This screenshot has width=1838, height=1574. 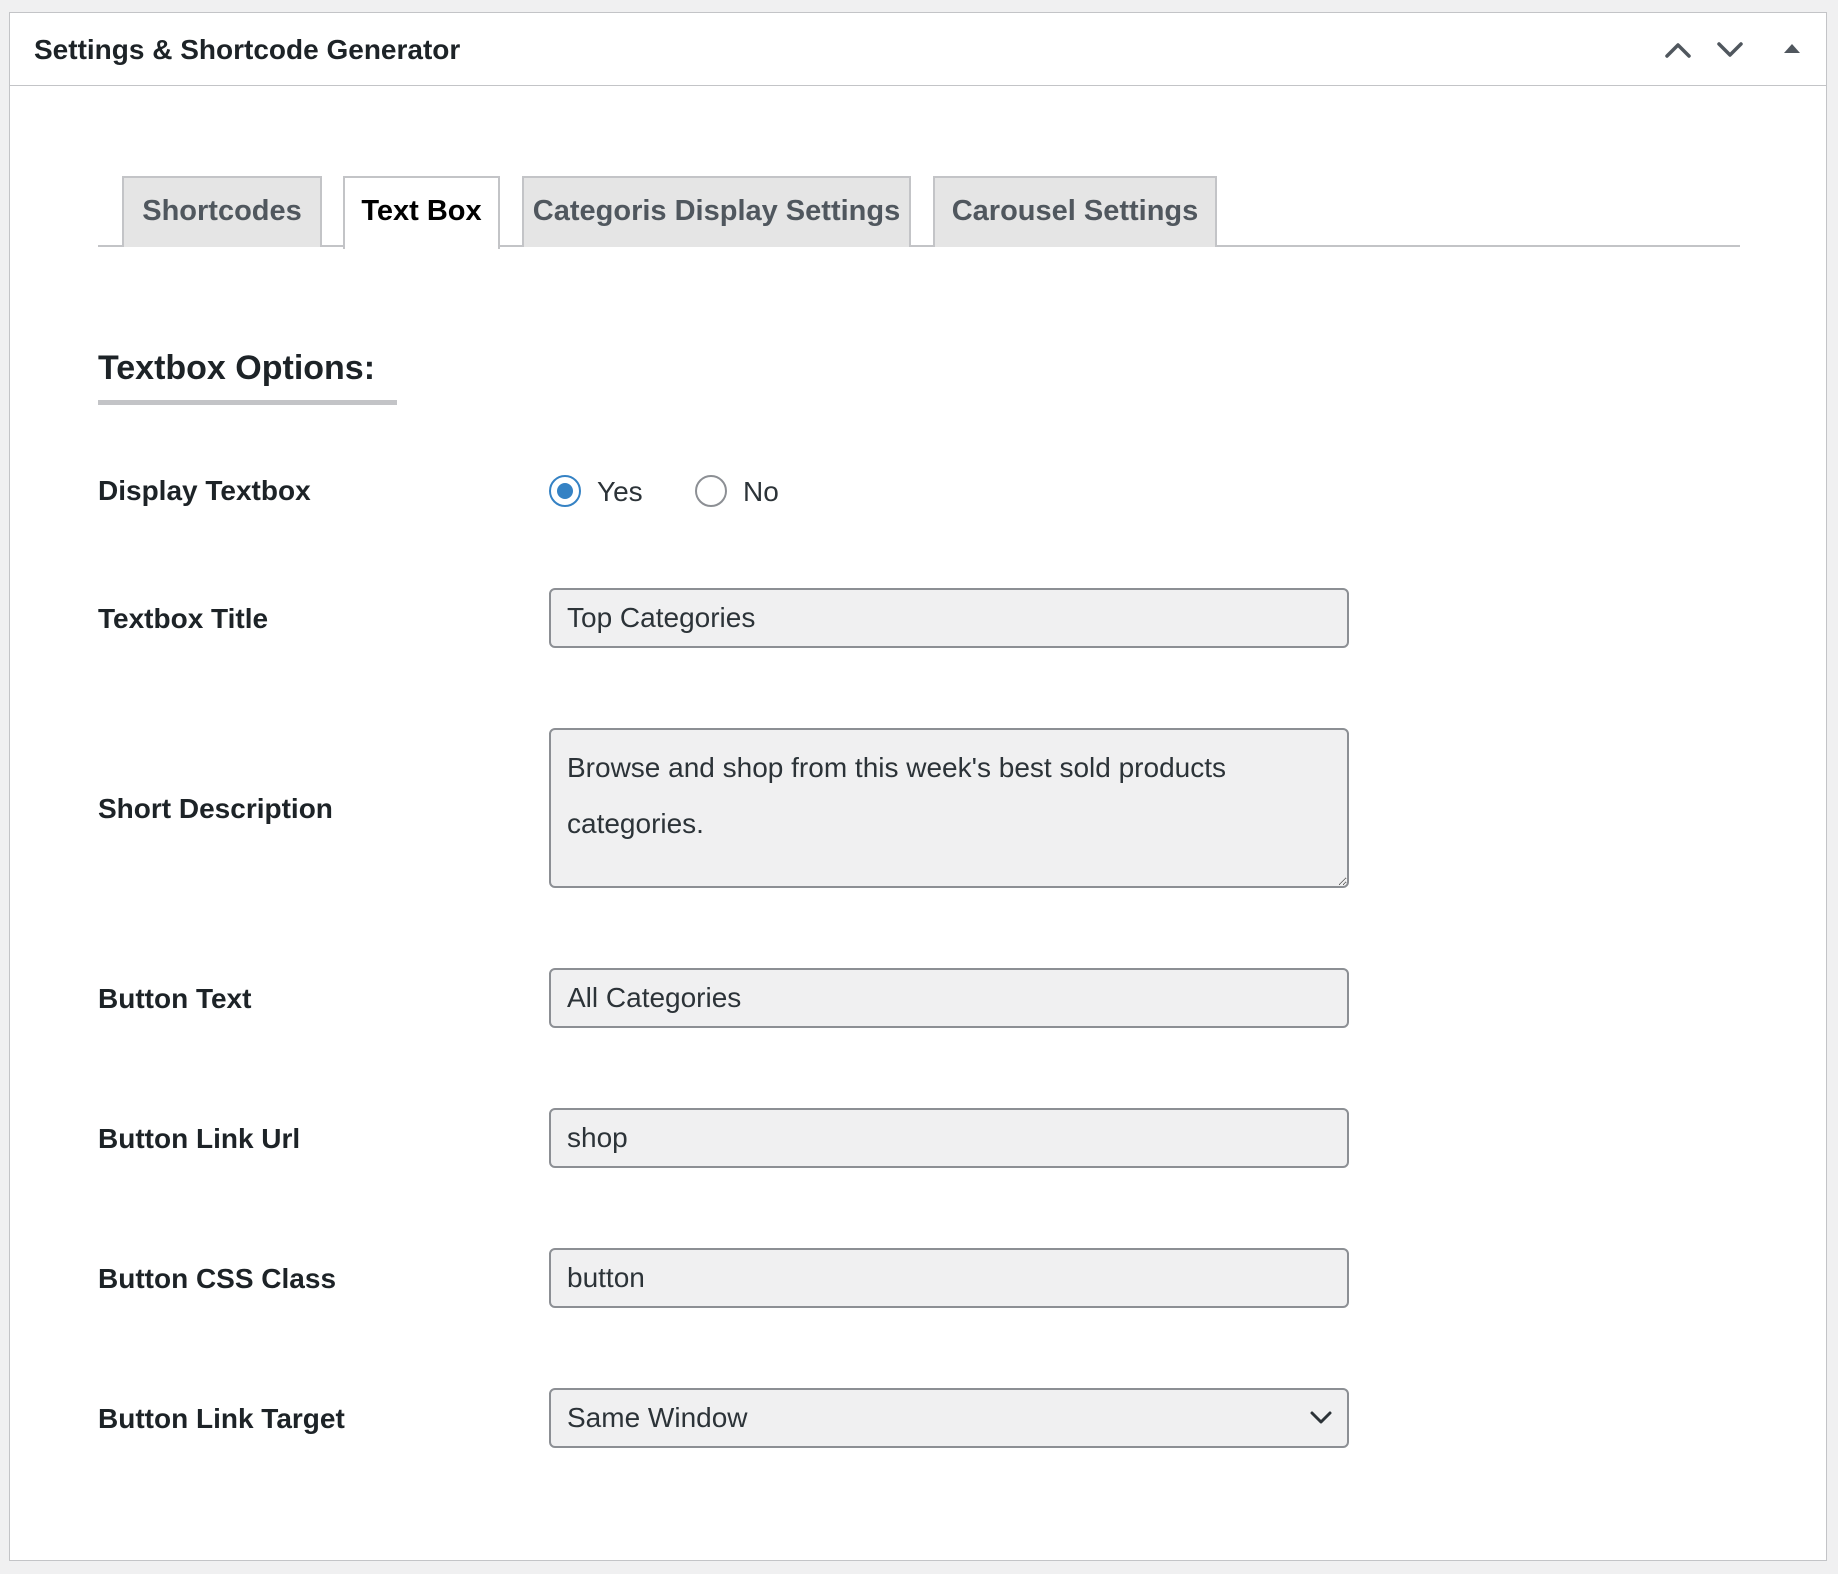 I want to click on button-text-input, so click(x=949, y=998).